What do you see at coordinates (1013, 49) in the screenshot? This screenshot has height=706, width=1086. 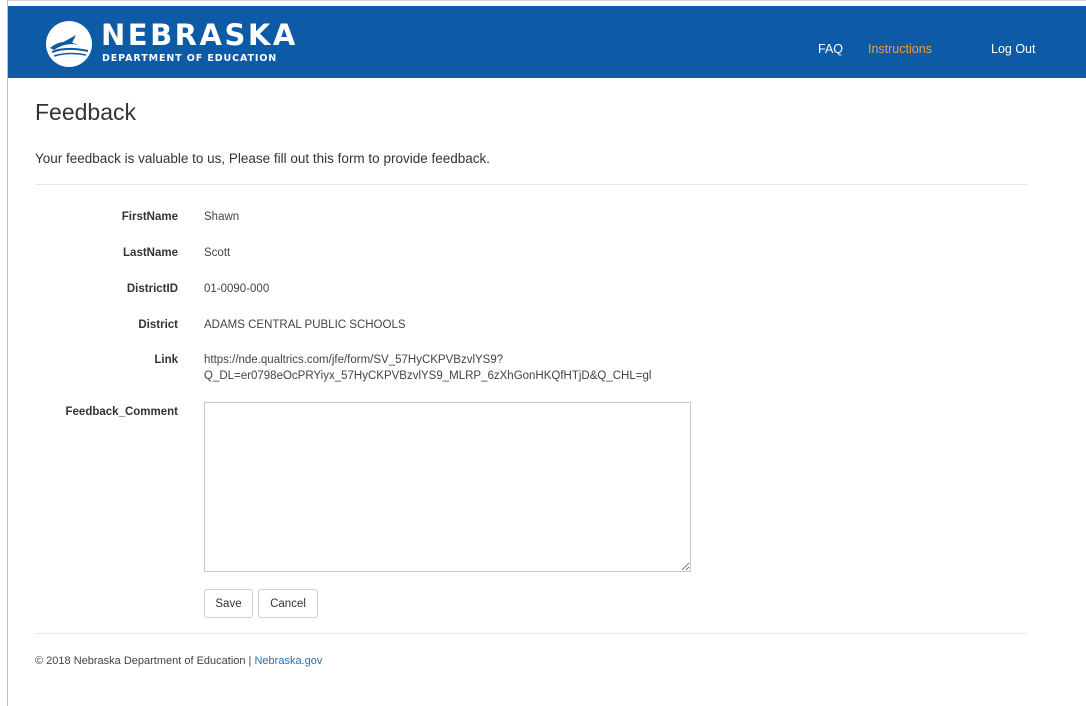 I see `nav-logout-link: Log Out` at bounding box center [1013, 49].